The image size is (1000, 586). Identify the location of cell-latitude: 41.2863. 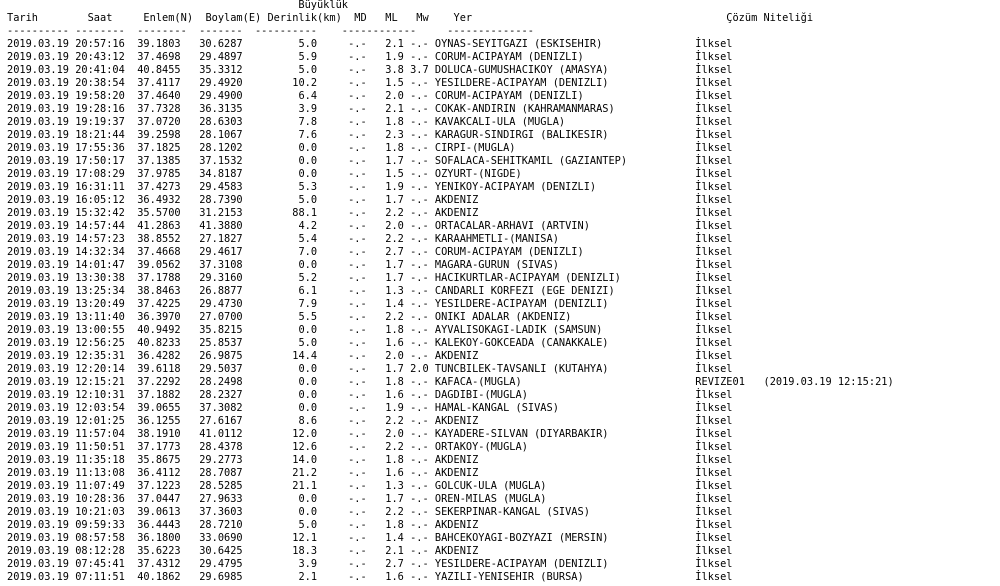
(159, 226).